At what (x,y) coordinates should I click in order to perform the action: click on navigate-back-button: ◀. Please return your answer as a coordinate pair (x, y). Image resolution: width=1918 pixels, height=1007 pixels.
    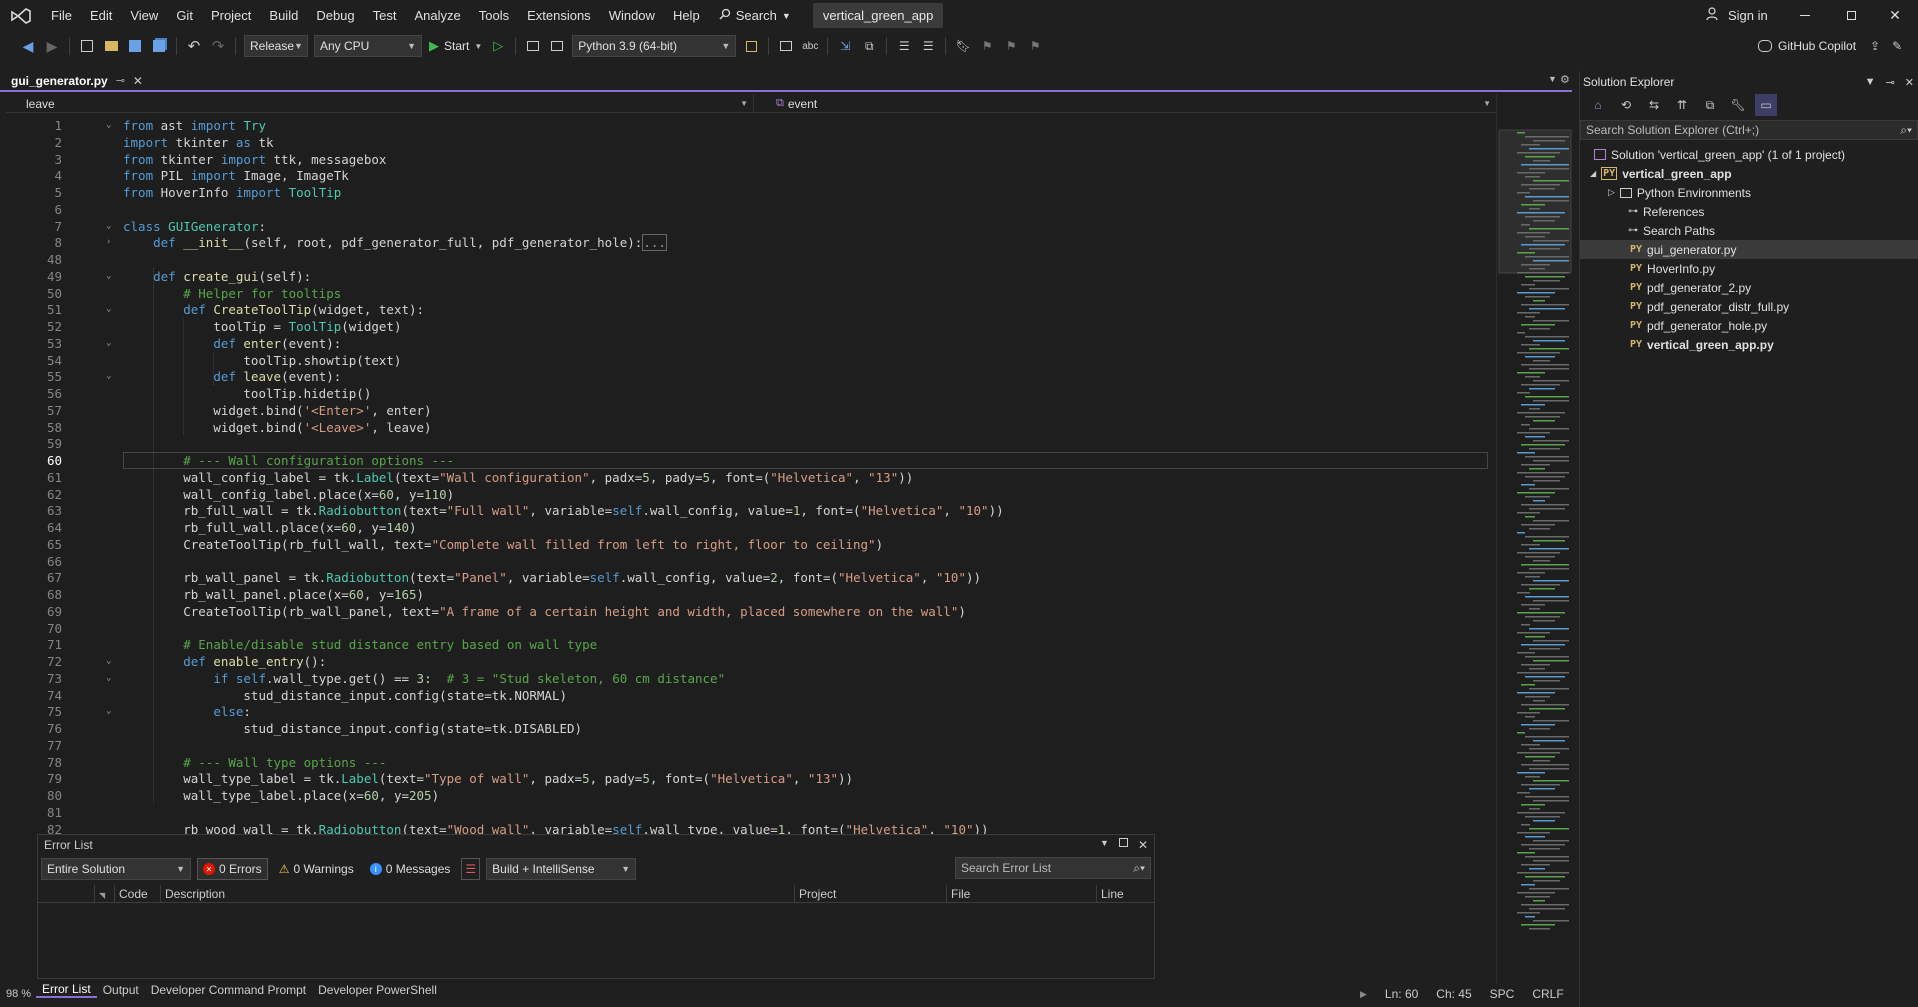
    Looking at the image, I should click on (28, 46).